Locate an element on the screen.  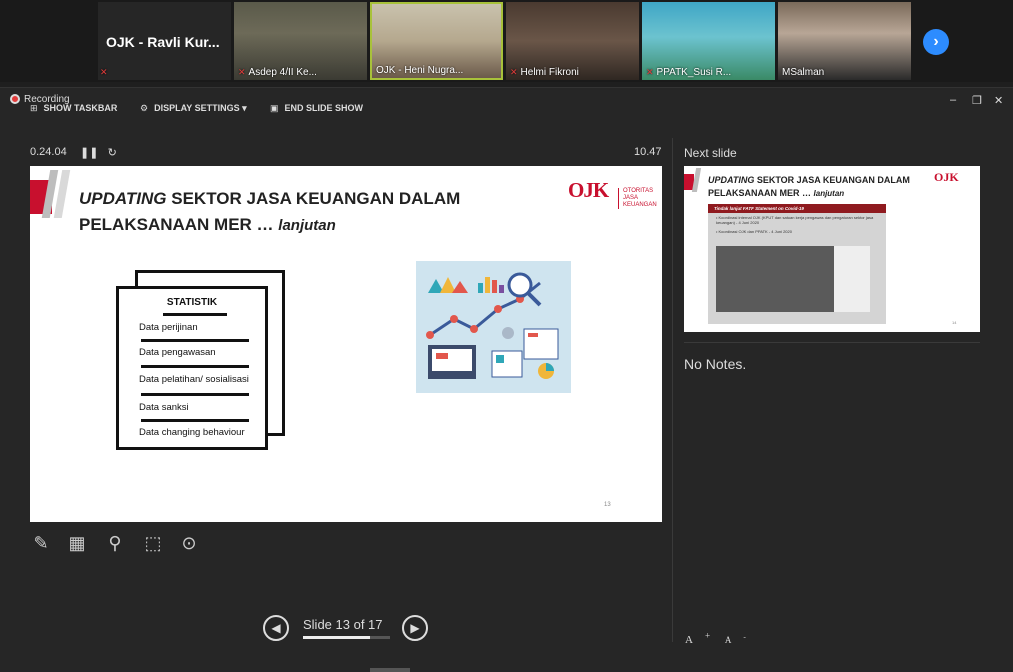
next-slide-box-heading: Tindak lanjut FATF Statement on Covid-19 is located at coordinates (797, 208).